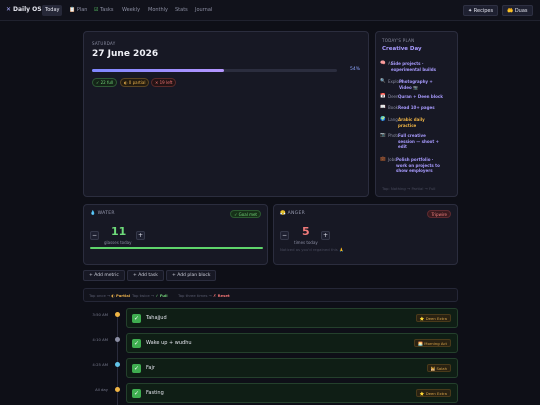 This screenshot has width=540, height=405. I want to click on task-label: Fasting, so click(155, 393).